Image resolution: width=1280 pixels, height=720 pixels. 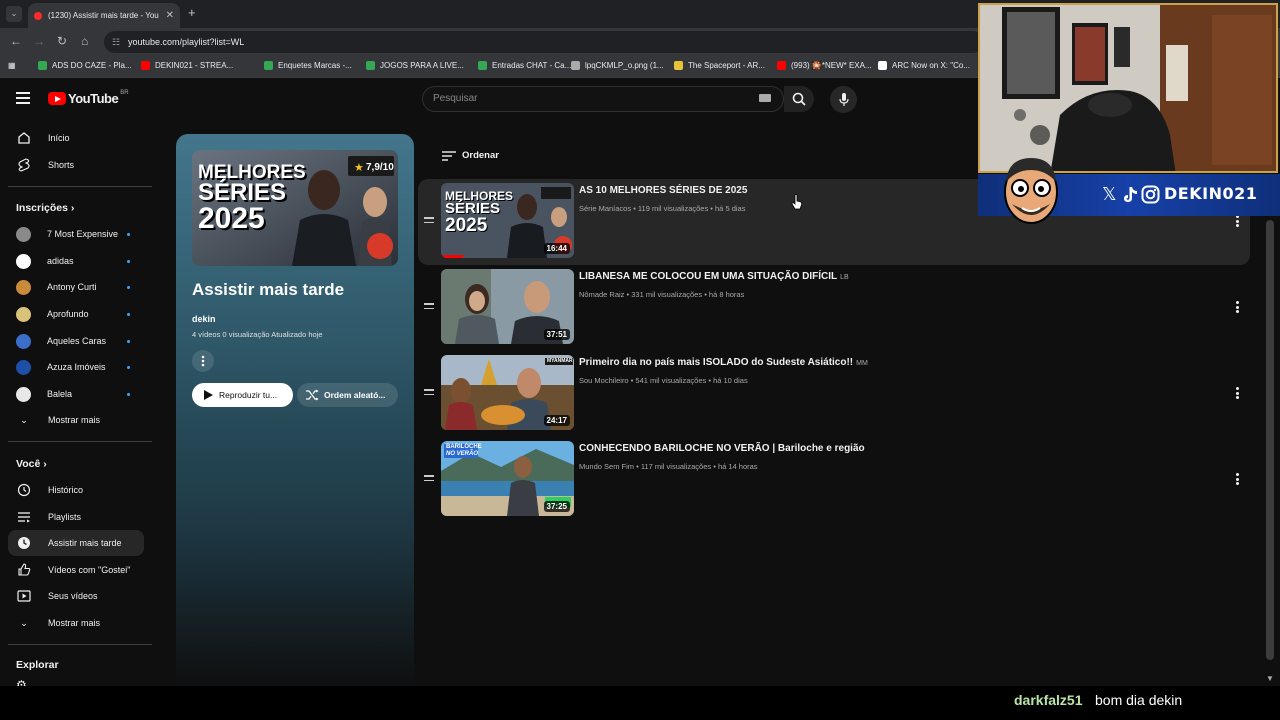 What do you see at coordinates (1270, 440) in the screenshot?
I see `page-scrollbar` at bounding box center [1270, 440].